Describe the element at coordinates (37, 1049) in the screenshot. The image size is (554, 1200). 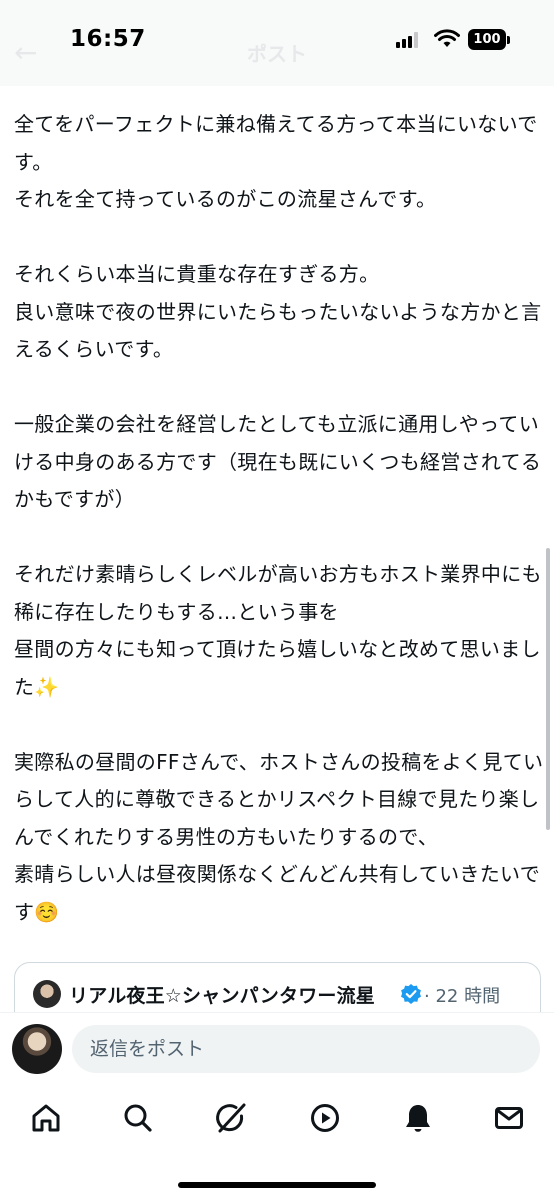
I see `user-avatar` at that location.